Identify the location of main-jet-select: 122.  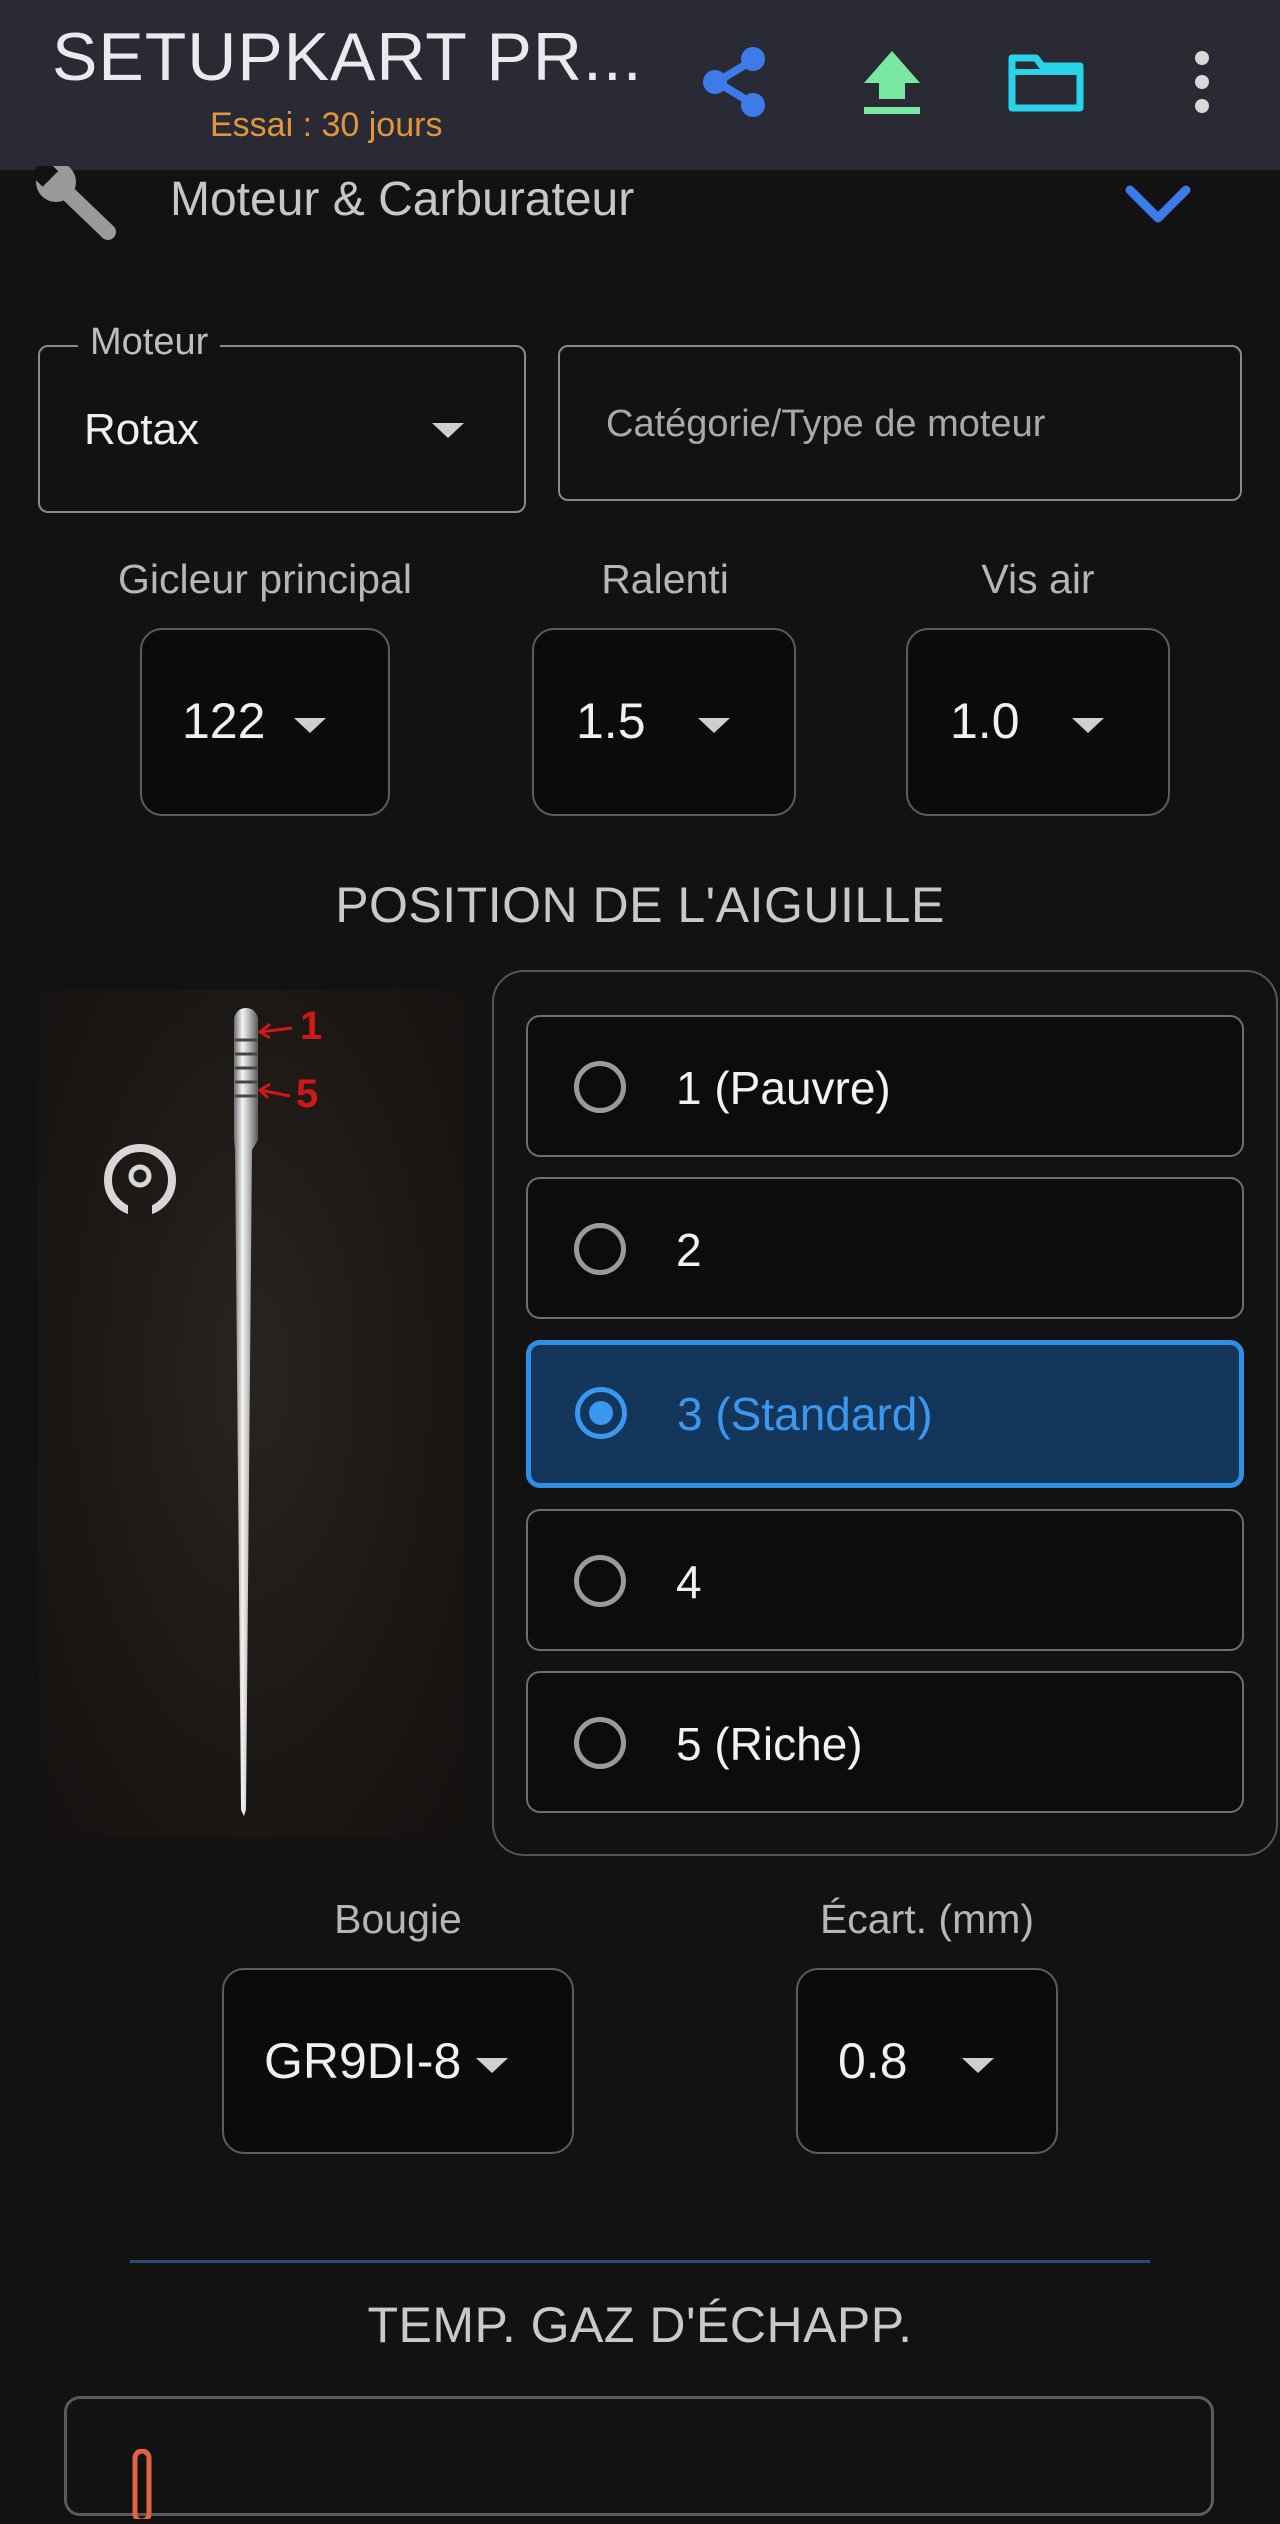
(265, 722).